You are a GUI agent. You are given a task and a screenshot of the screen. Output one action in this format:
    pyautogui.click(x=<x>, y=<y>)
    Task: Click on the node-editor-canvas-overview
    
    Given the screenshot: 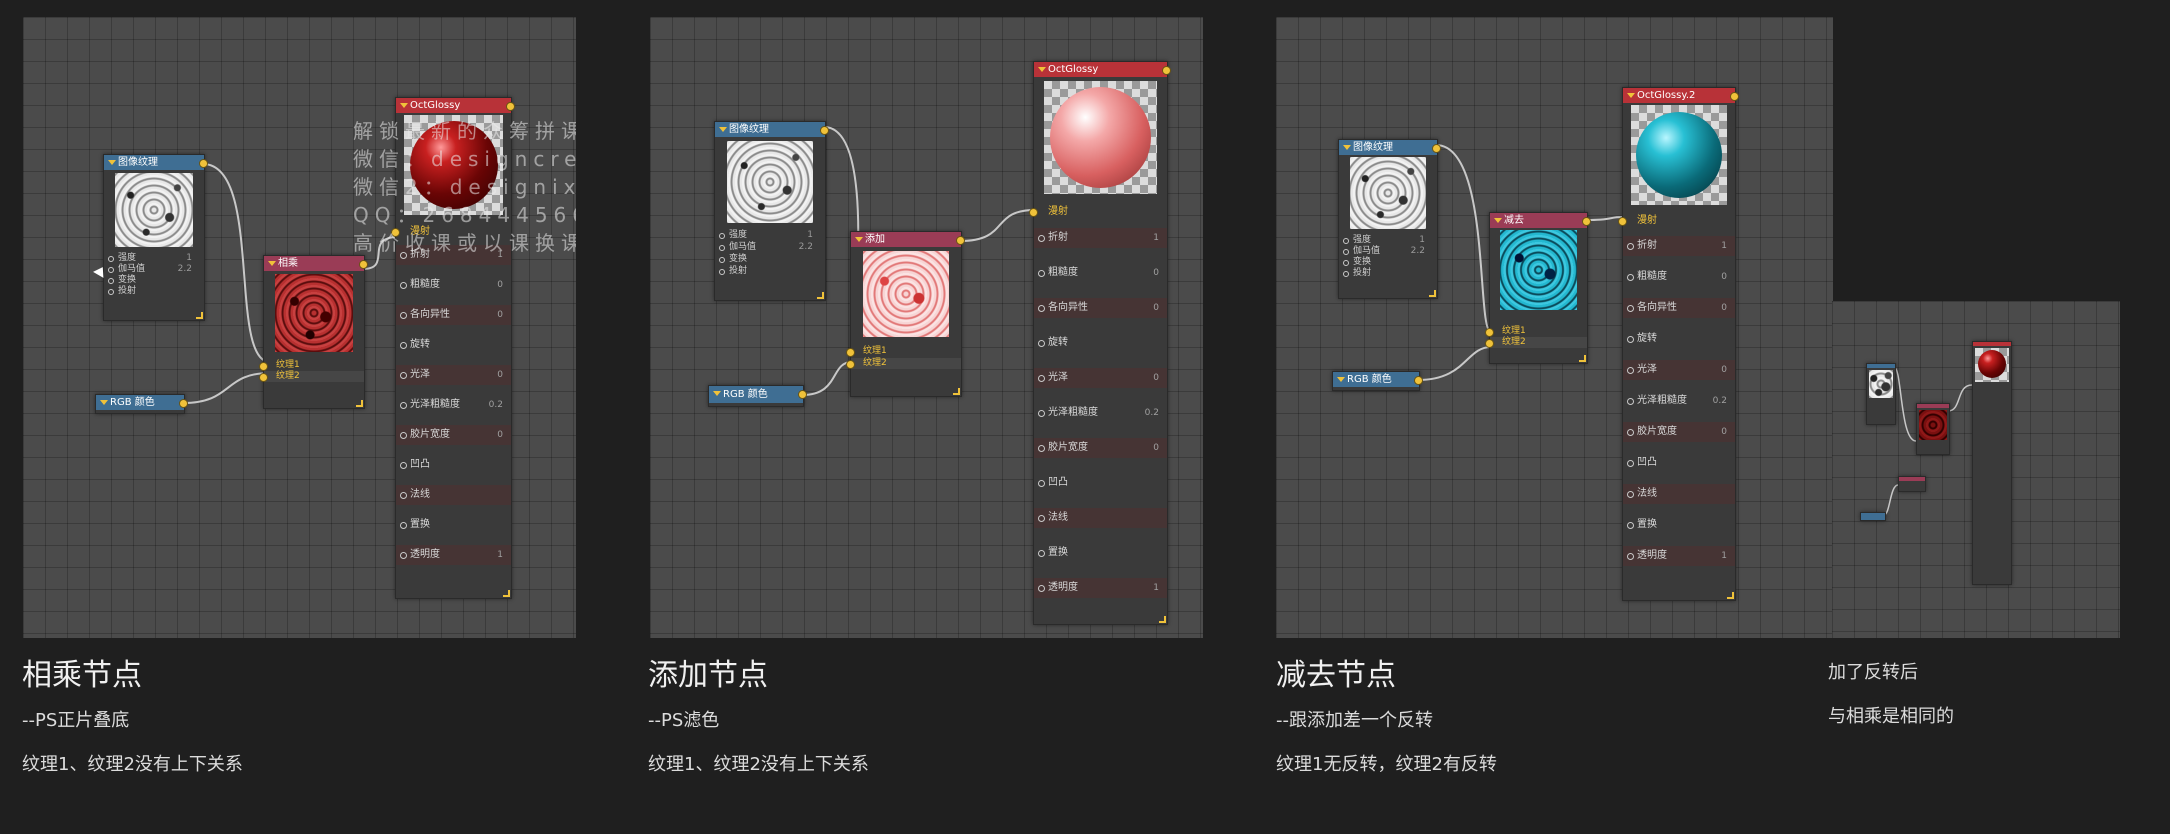 What is the action you would take?
    pyautogui.click(x=1976, y=469)
    